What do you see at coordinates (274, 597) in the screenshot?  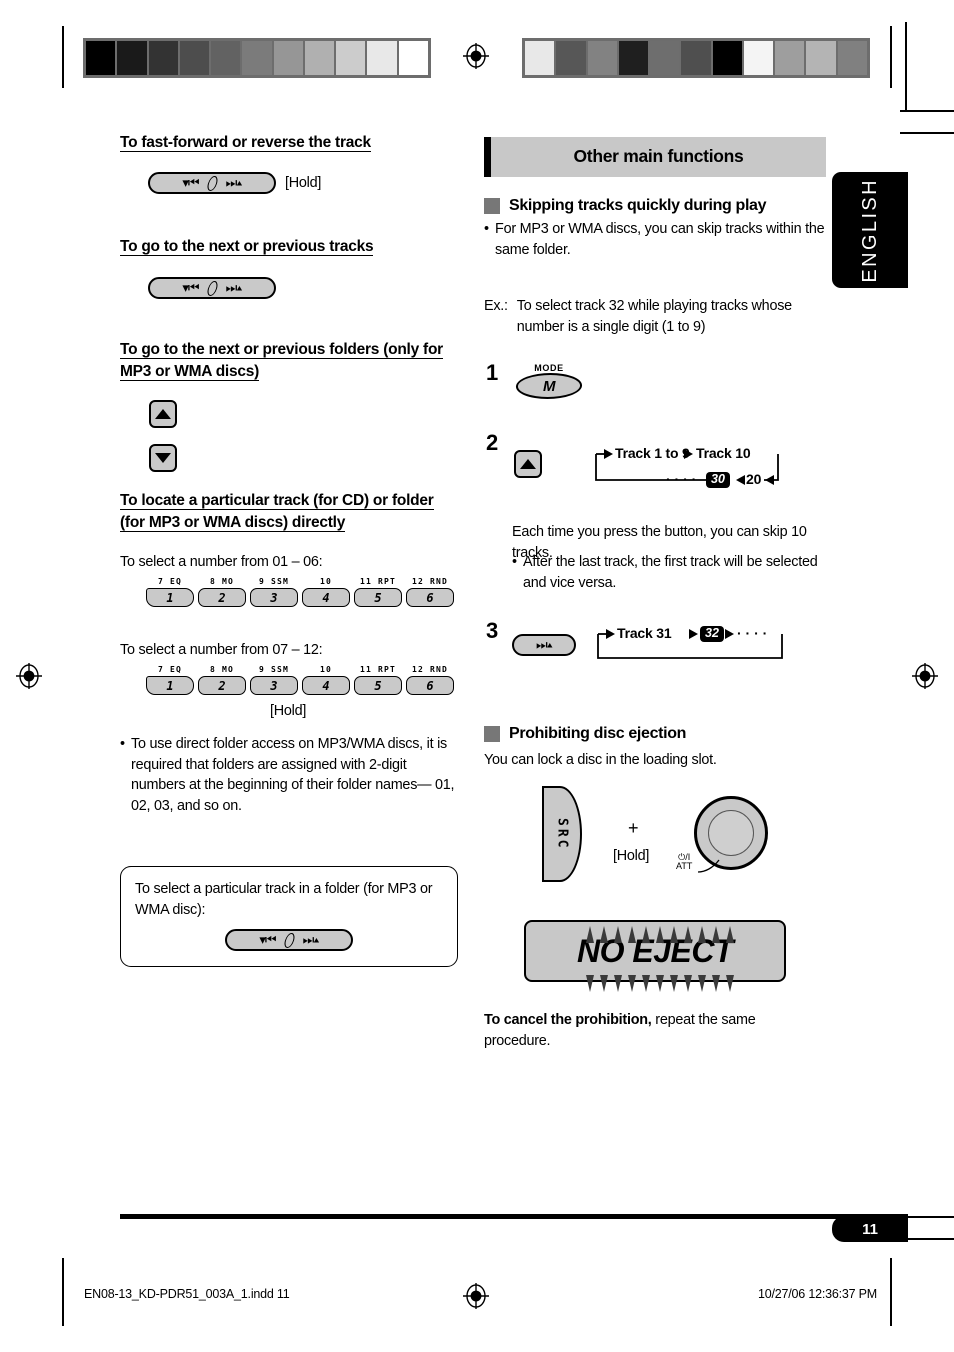 I see `number-button-digit: 3` at bounding box center [274, 597].